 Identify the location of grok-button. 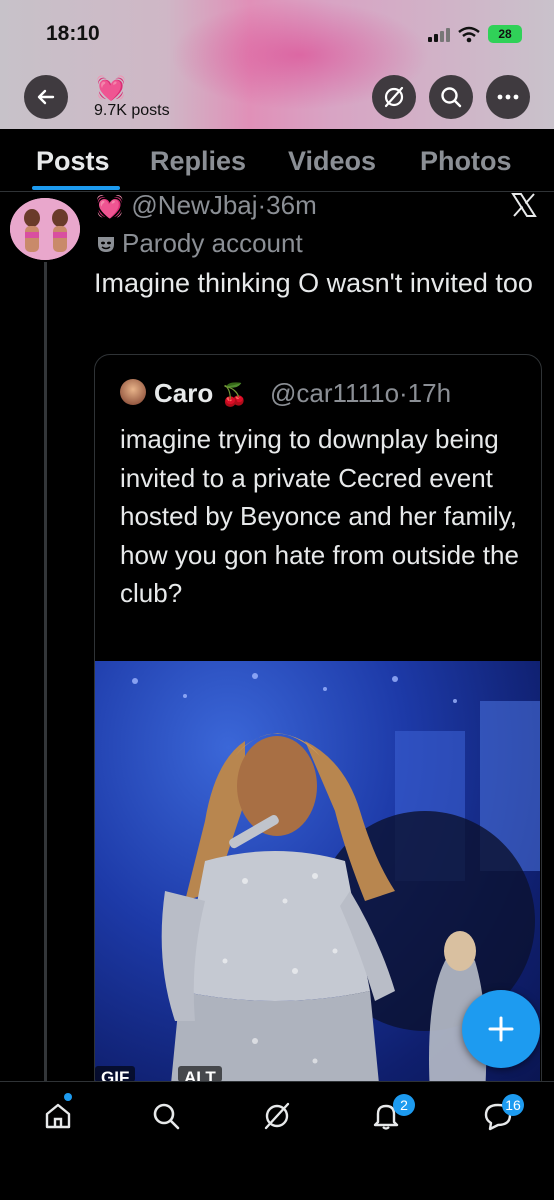
(394, 97).